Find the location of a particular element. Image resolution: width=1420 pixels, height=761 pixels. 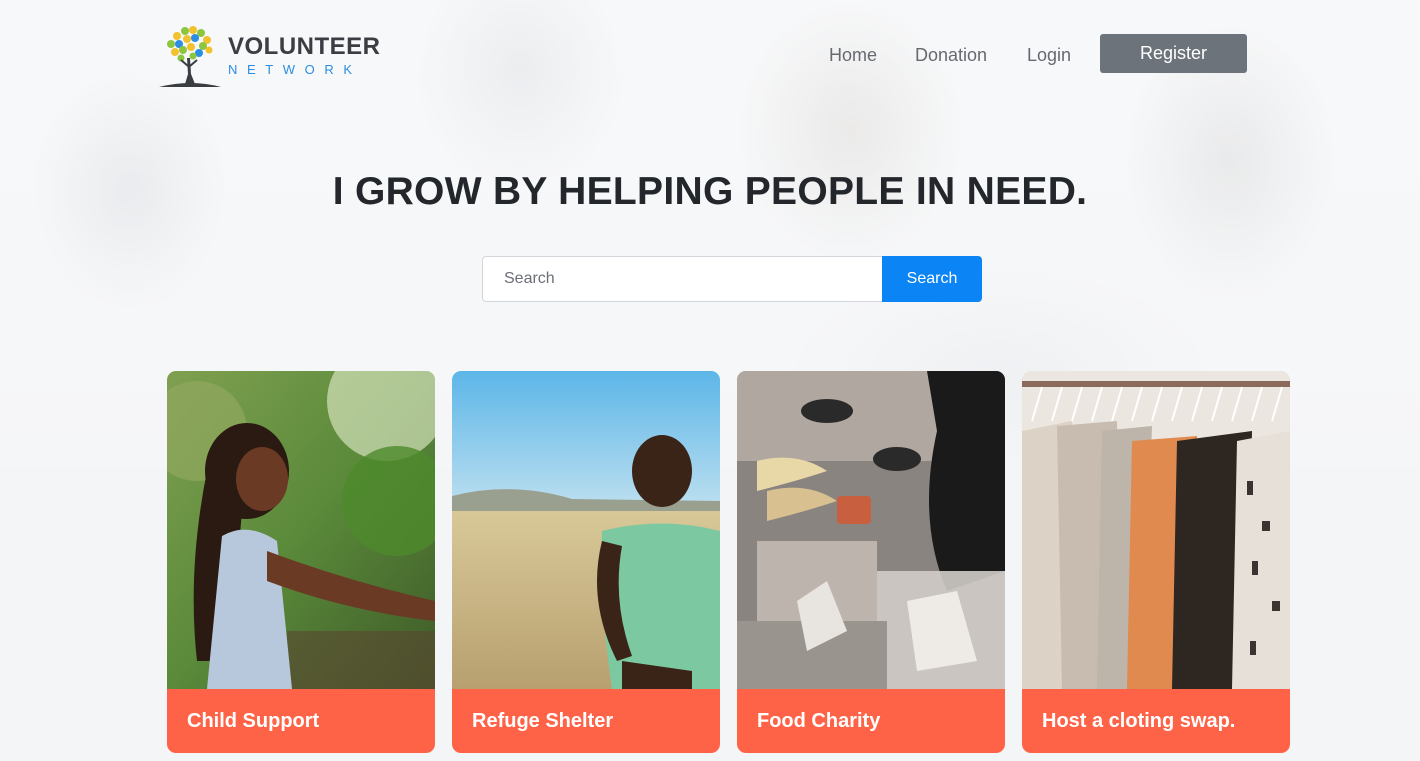

card-refuge-shelter: Refuge Shelter is located at coordinates (586, 562).